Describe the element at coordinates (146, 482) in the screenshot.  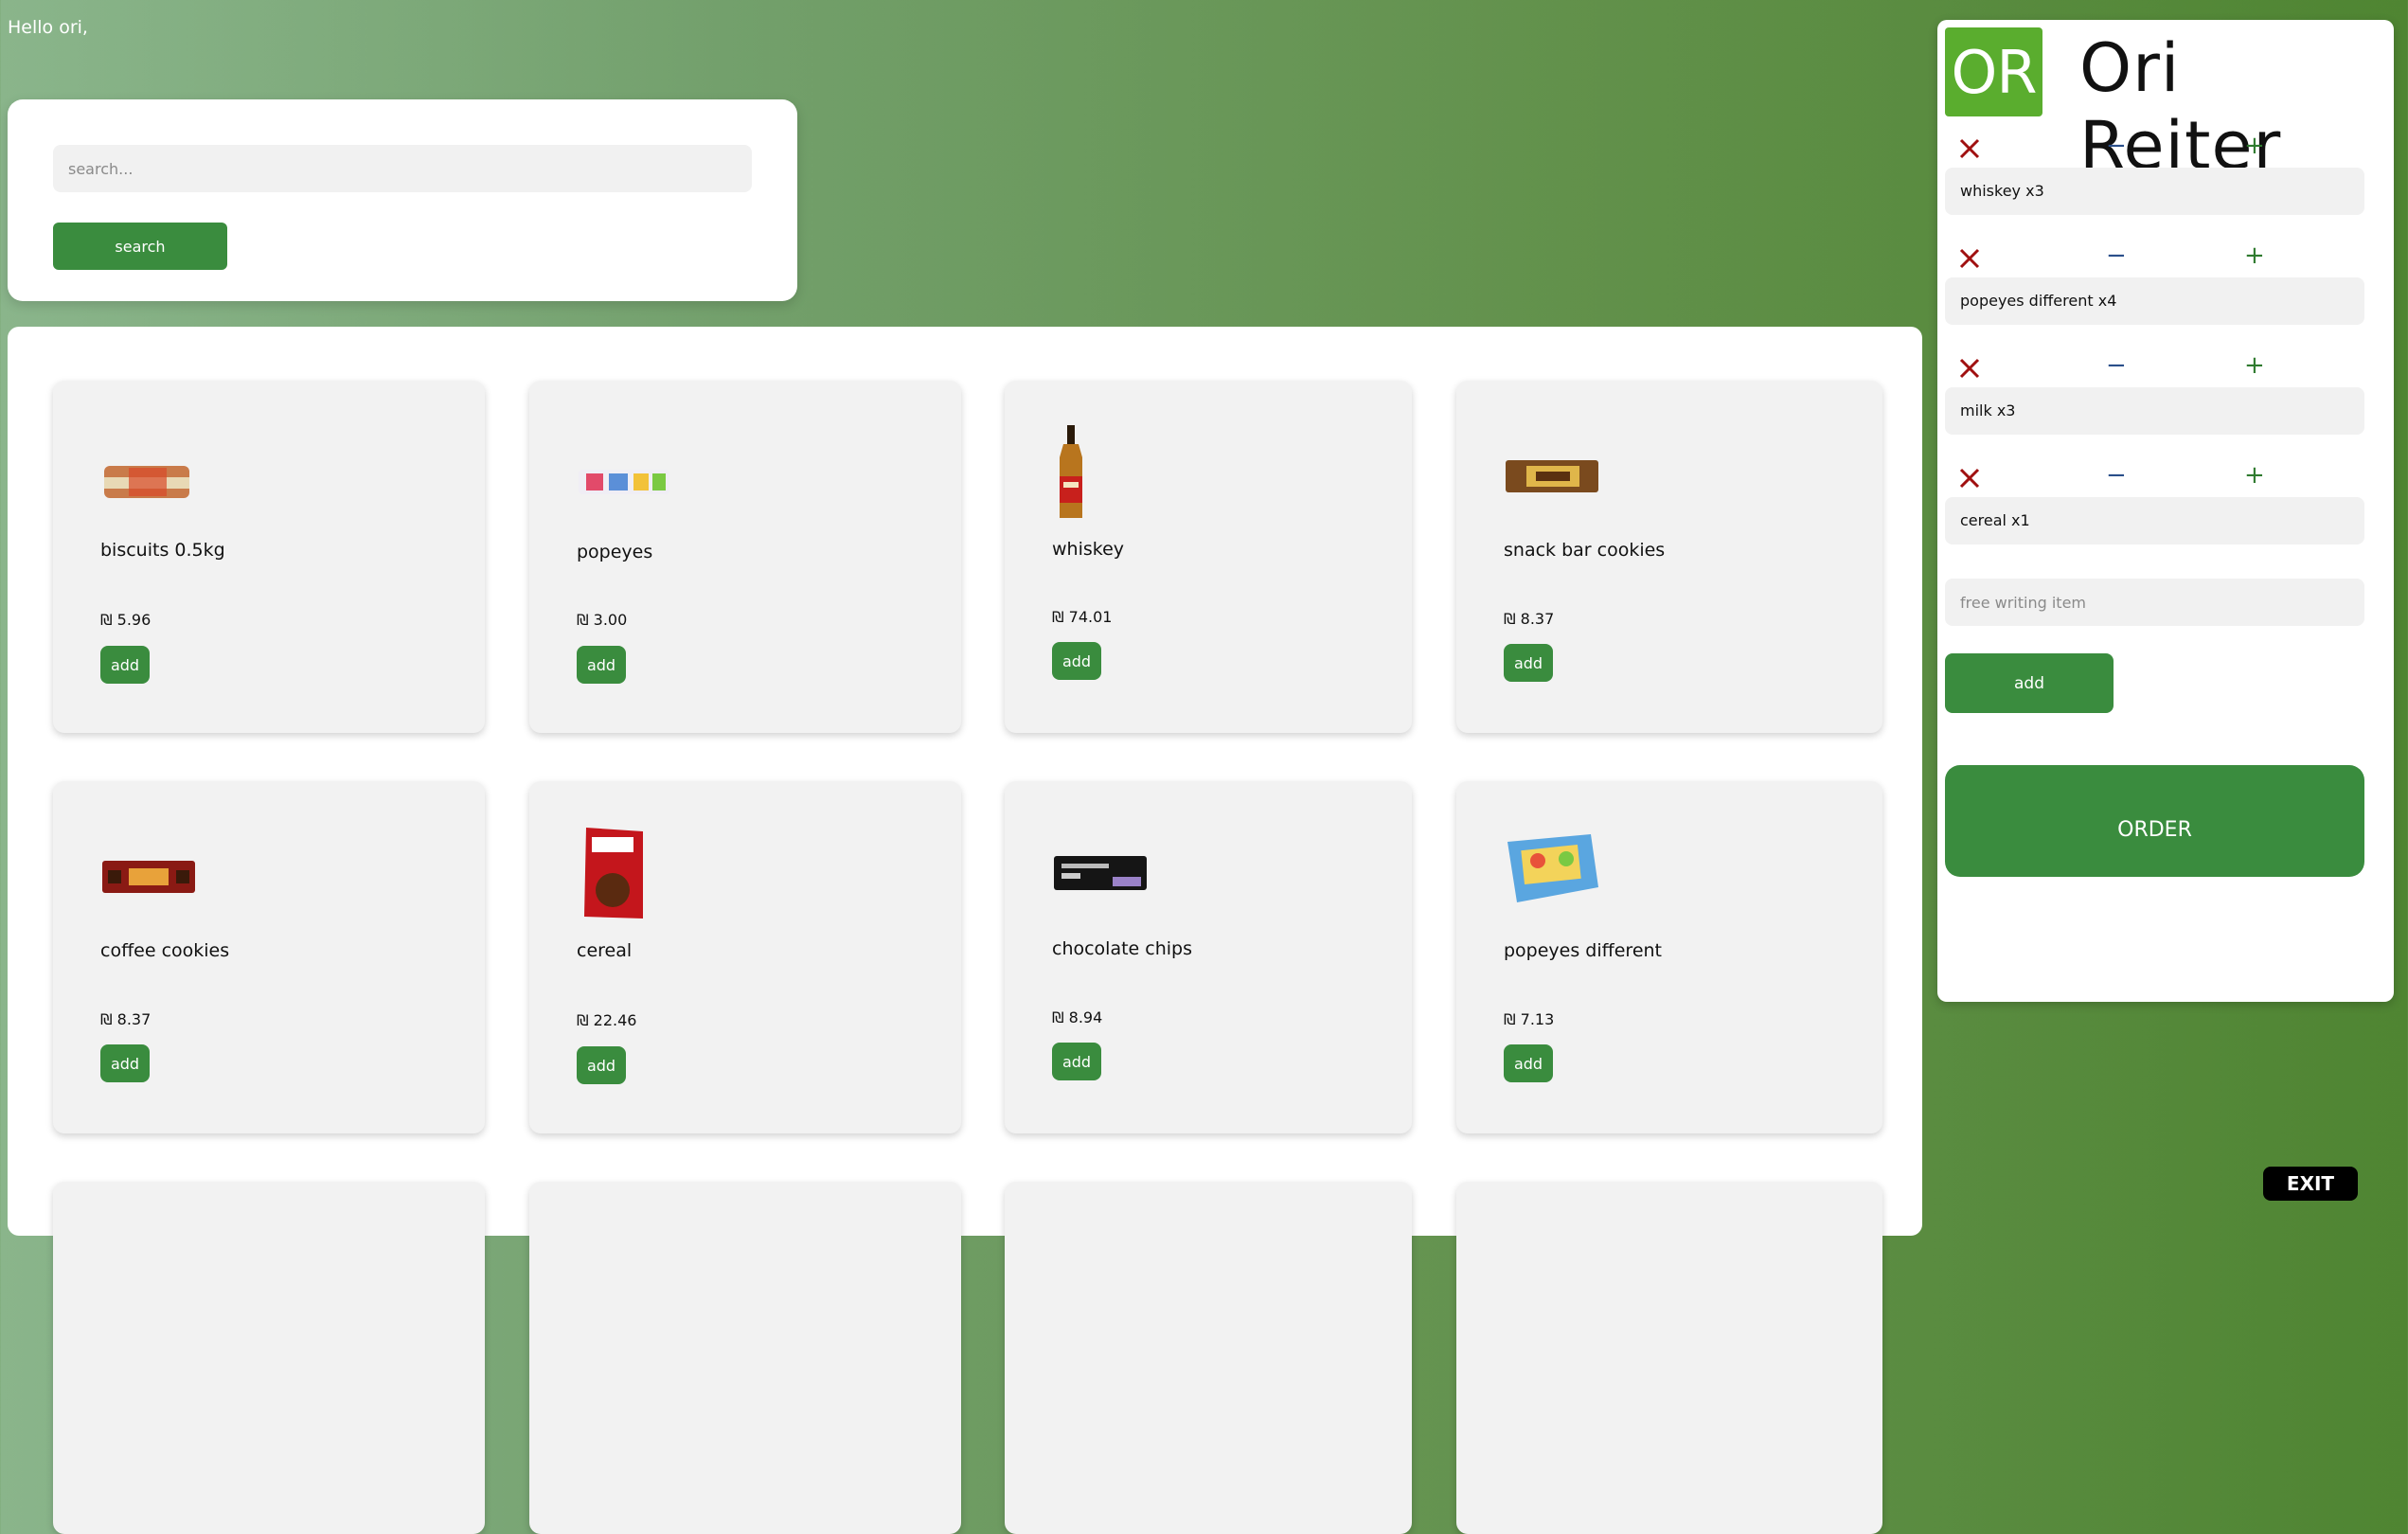
I see `biscuits-image` at that location.